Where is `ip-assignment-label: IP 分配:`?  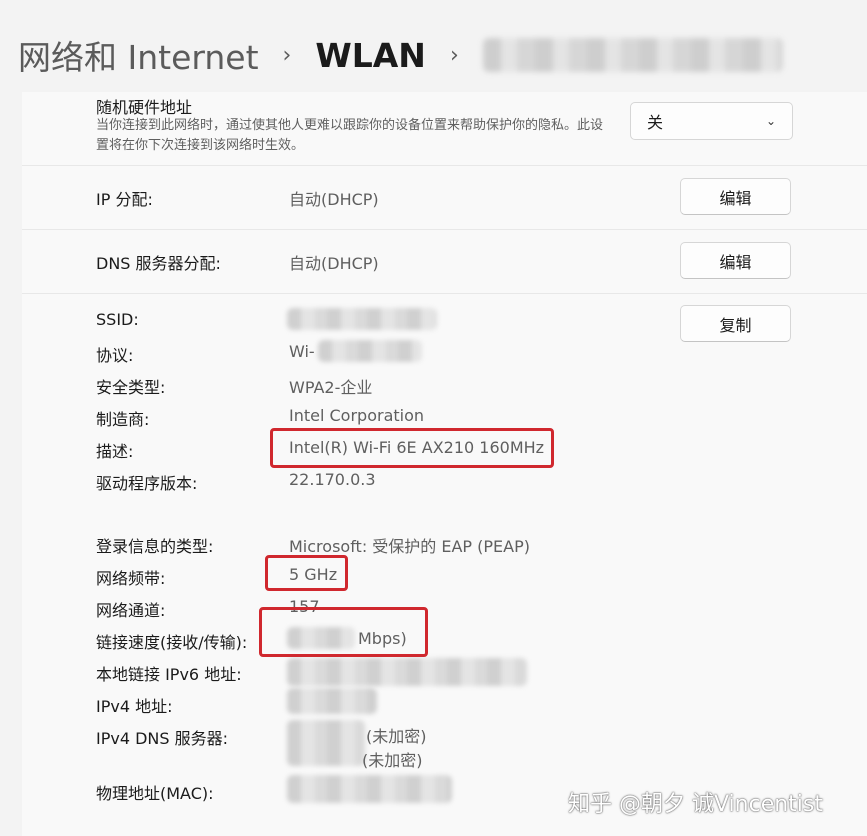
ip-assignment-label: IP 分配: is located at coordinates (124, 199).